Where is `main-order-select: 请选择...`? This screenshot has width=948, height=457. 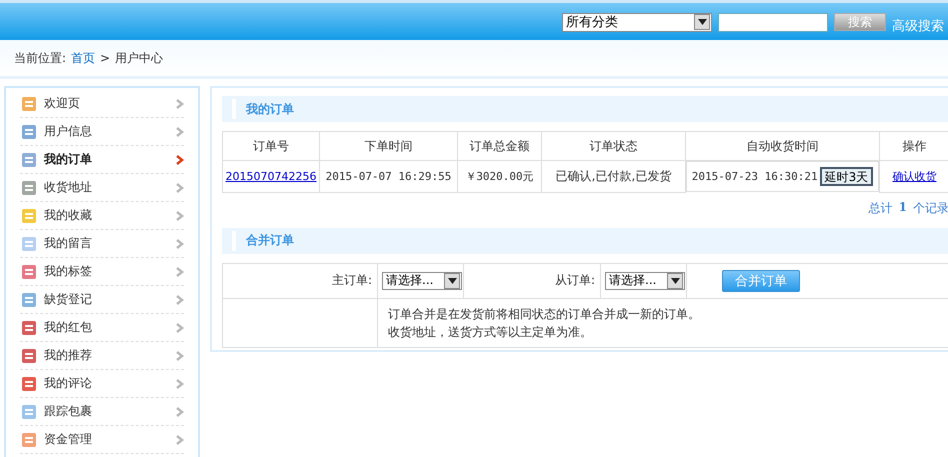 main-order-select: 请选择... is located at coordinates (422, 281).